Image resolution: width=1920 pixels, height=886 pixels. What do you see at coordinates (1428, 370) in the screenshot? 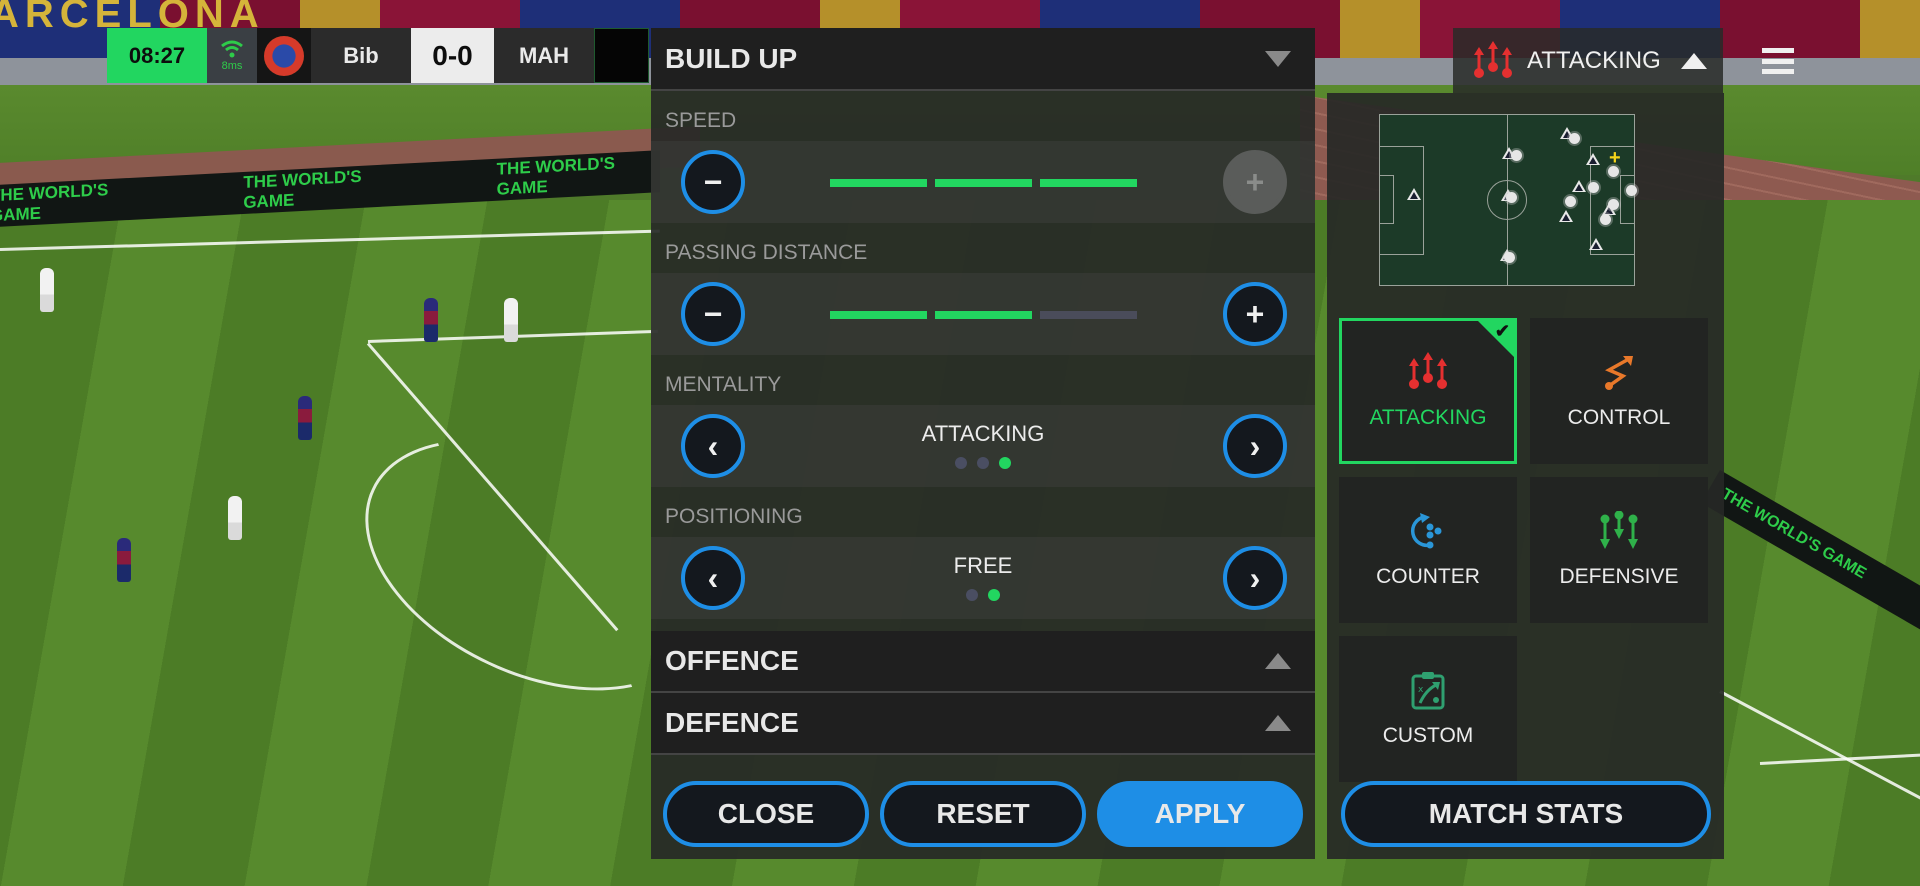
I see `attacking-icon` at bounding box center [1428, 370].